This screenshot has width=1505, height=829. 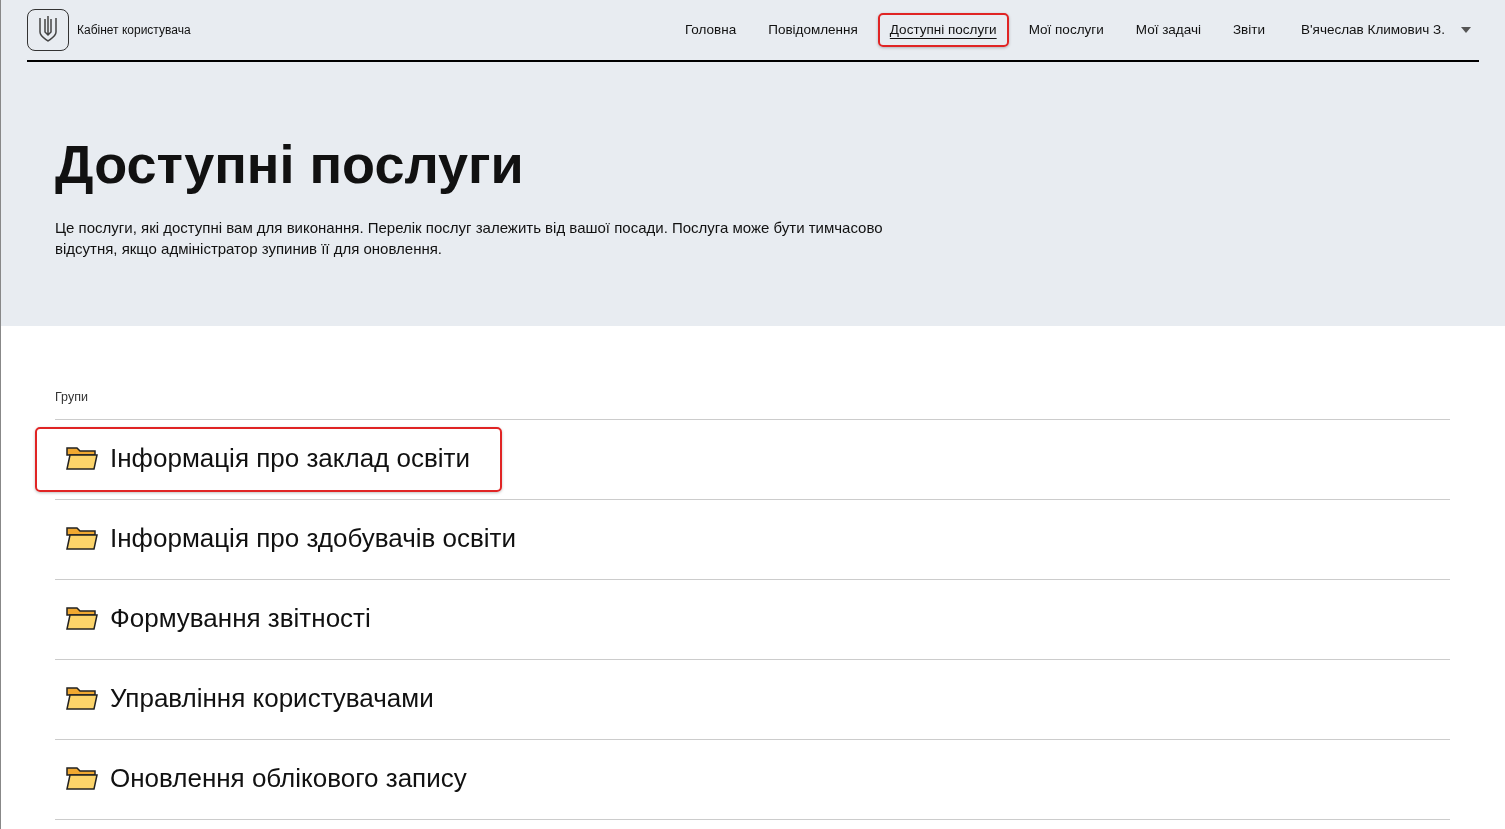 What do you see at coordinates (469, 238) in the screenshot?
I see `page-description: Це послуги, які доступні вам для виконання. Перелік послуг залежить від вашої посади. Послуга може бути тимчасово відсутня, якщо адміністратор зупинив її для оновлення.` at bounding box center [469, 238].